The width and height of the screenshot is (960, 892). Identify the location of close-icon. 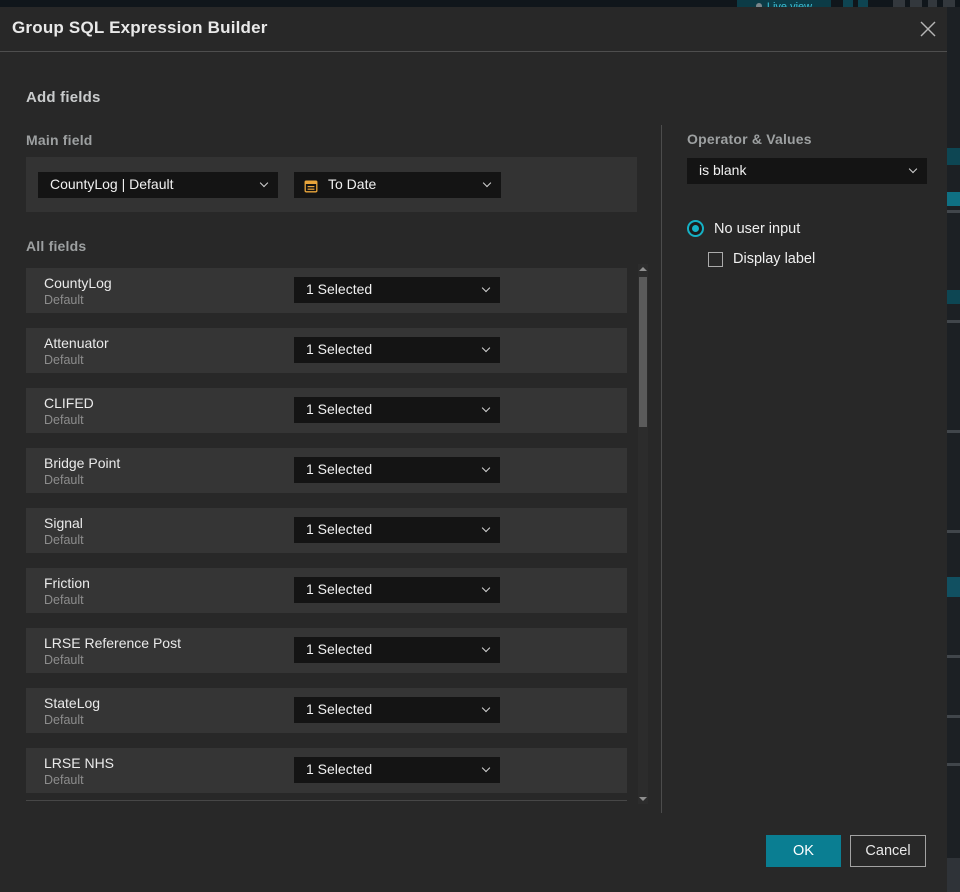
(928, 31).